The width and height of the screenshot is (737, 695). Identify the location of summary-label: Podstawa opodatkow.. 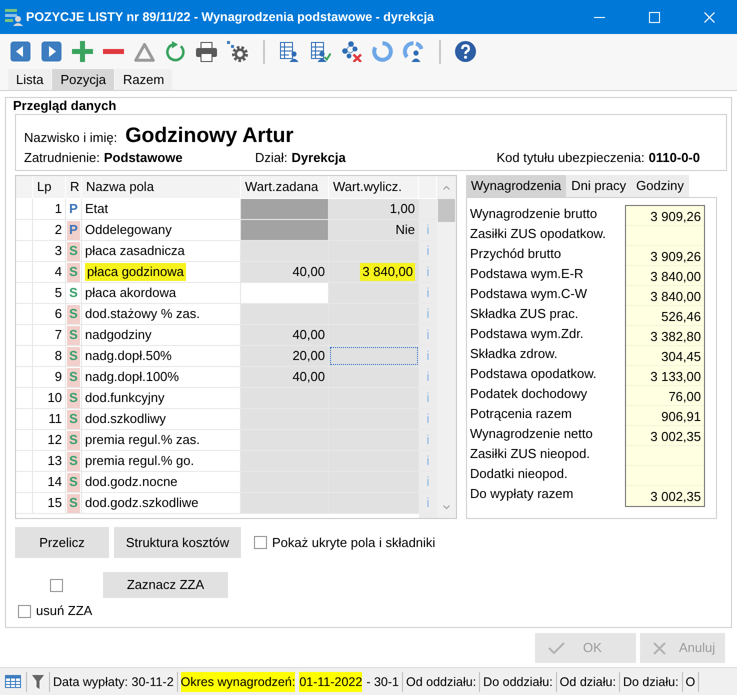
(534, 374).